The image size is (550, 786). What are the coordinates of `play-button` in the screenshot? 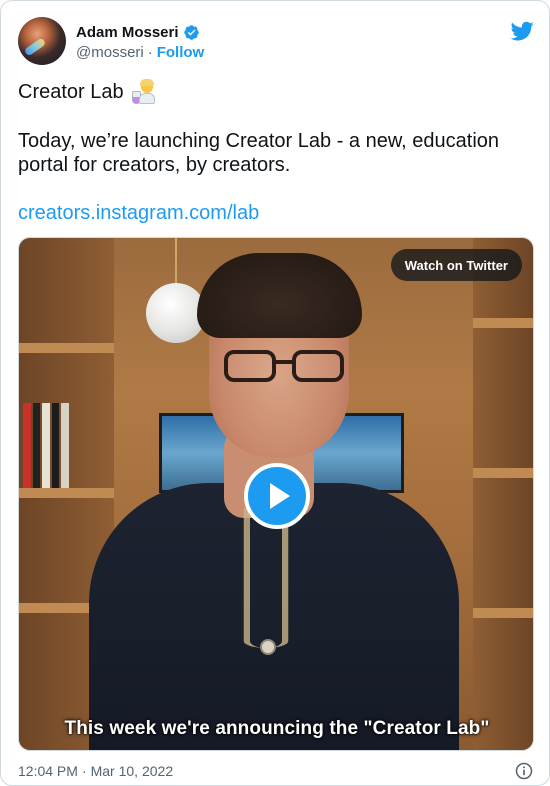 It's located at (277, 496).